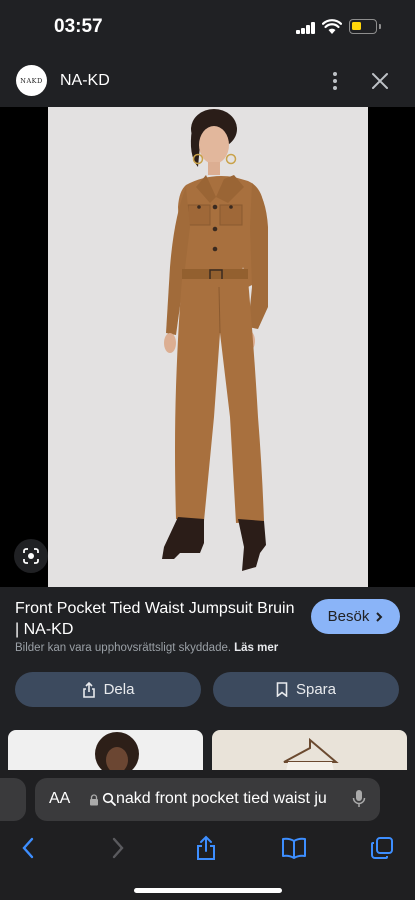 The height and width of the screenshot is (900, 415). I want to click on jumpsuit-model-image, so click(215, 340).